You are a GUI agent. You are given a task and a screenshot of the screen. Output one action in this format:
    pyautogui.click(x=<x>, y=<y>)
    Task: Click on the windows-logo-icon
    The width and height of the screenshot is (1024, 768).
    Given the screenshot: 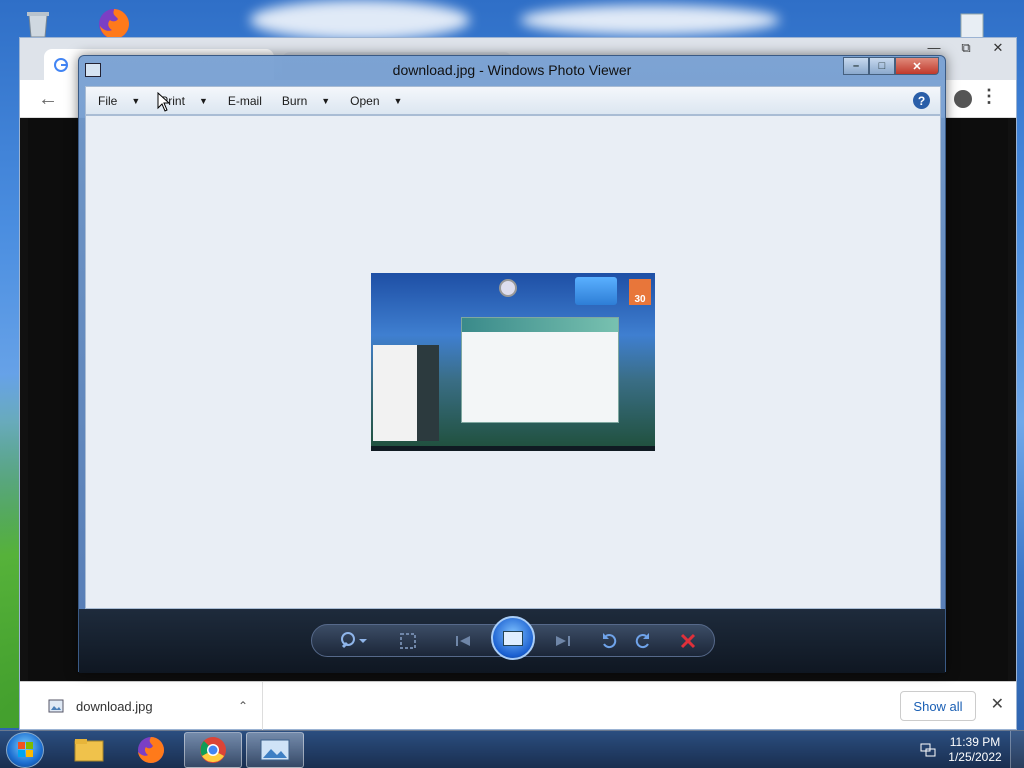 What is the action you would take?
    pyautogui.click(x=25, y=749)
    